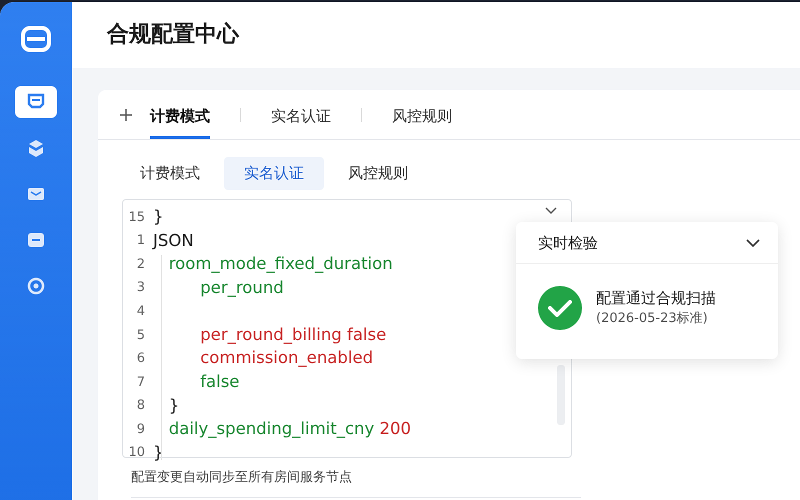  I want to click on line-number: 2, so click(141, 265).